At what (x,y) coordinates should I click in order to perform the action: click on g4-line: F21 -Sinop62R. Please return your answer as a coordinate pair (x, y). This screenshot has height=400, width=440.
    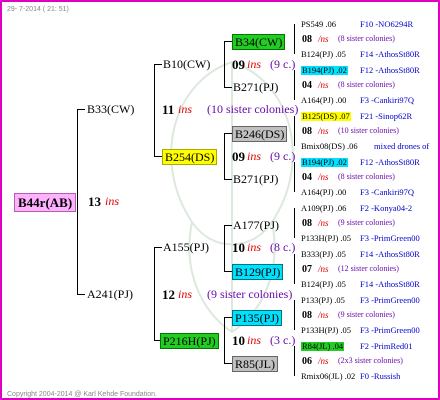
    Looking at the image, I should click on (386, 116).